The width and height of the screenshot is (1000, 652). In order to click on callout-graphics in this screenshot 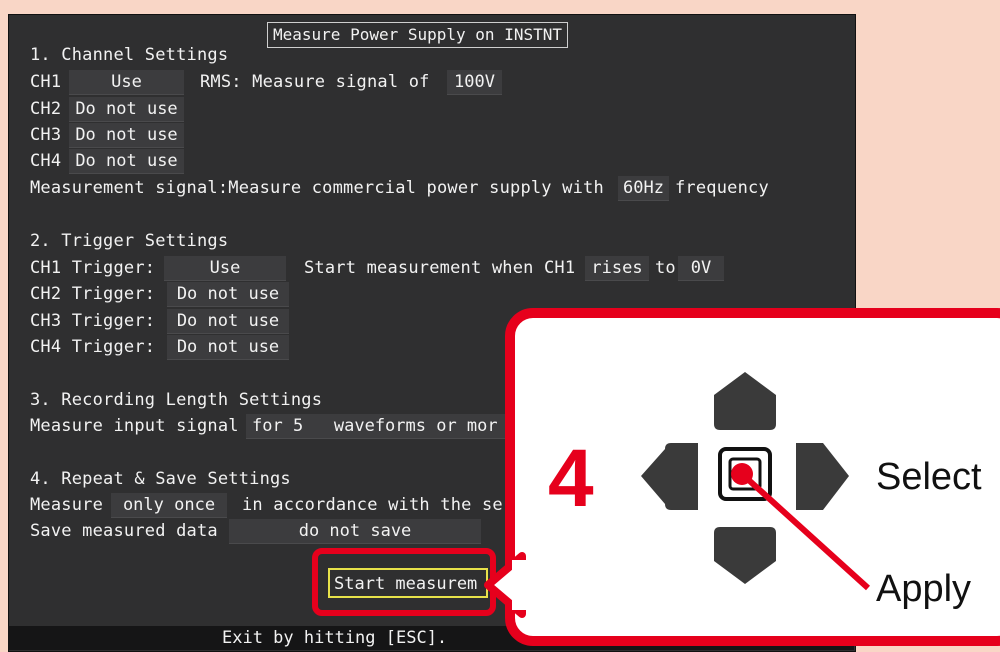, I will do `click(677, 495)`.